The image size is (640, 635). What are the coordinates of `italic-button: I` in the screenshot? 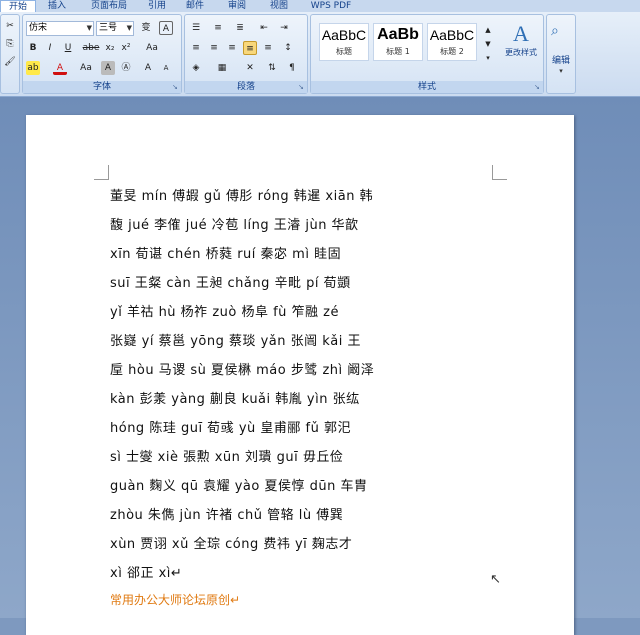 It's located at (50, 48).